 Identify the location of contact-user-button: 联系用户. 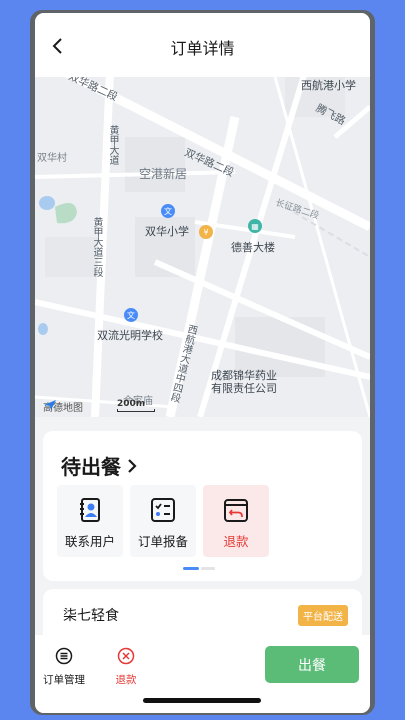
(90, 521).